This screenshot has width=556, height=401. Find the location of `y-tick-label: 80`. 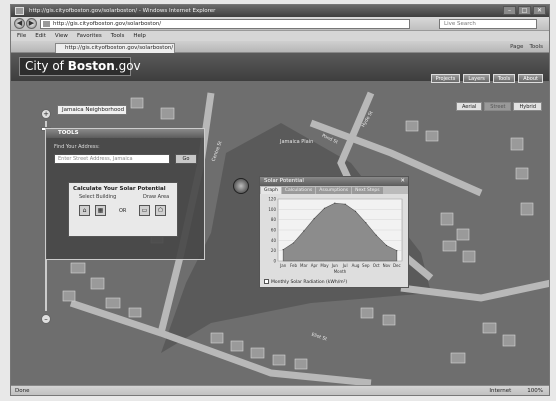

y-tick-label: 80 is located at coordinates (274, 219).